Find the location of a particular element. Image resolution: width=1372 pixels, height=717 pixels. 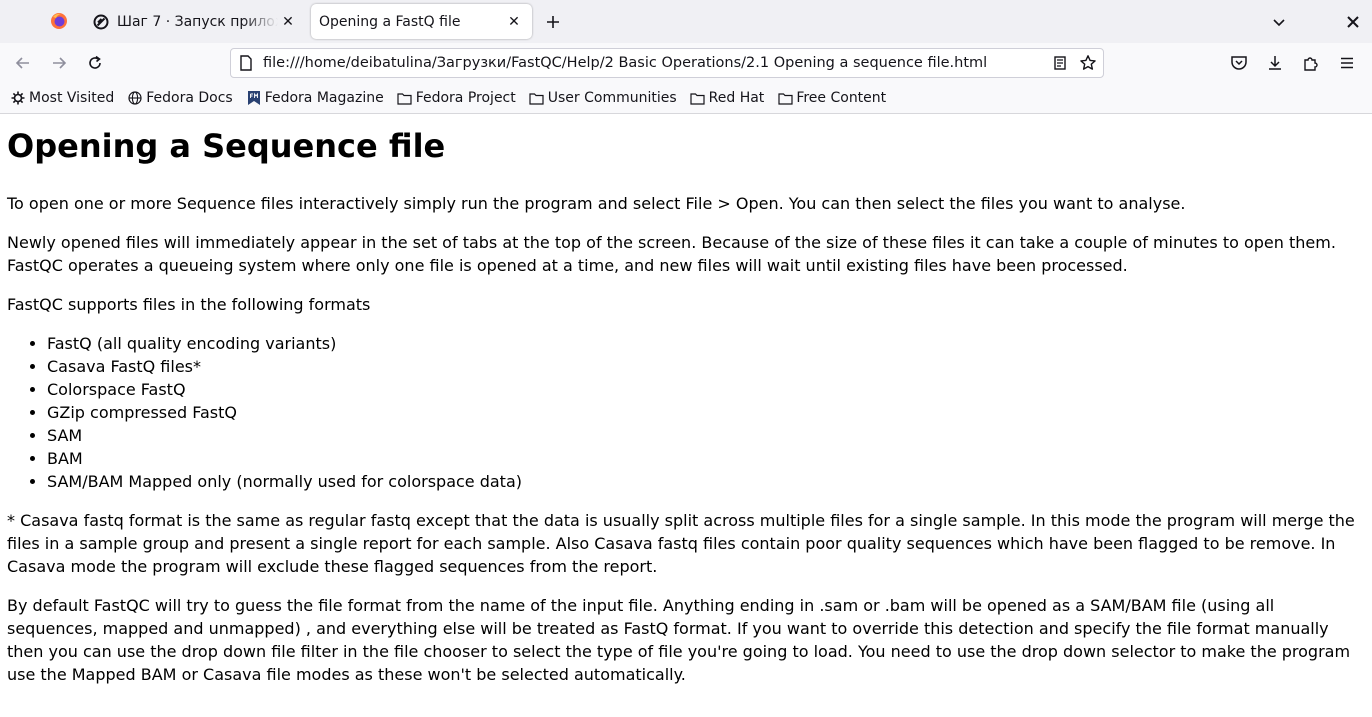

list-item: Casava FastQ files* is located at coordinates (706, 366).